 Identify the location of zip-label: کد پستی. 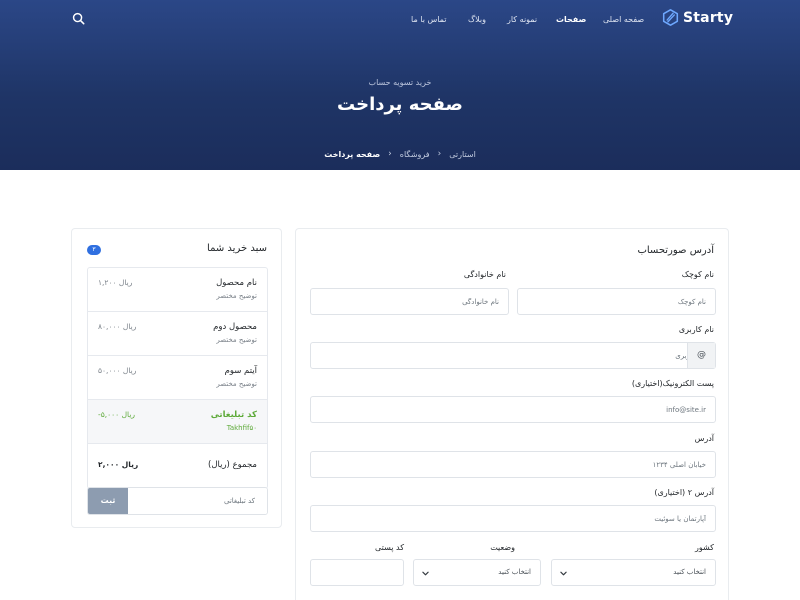
(389, 547).